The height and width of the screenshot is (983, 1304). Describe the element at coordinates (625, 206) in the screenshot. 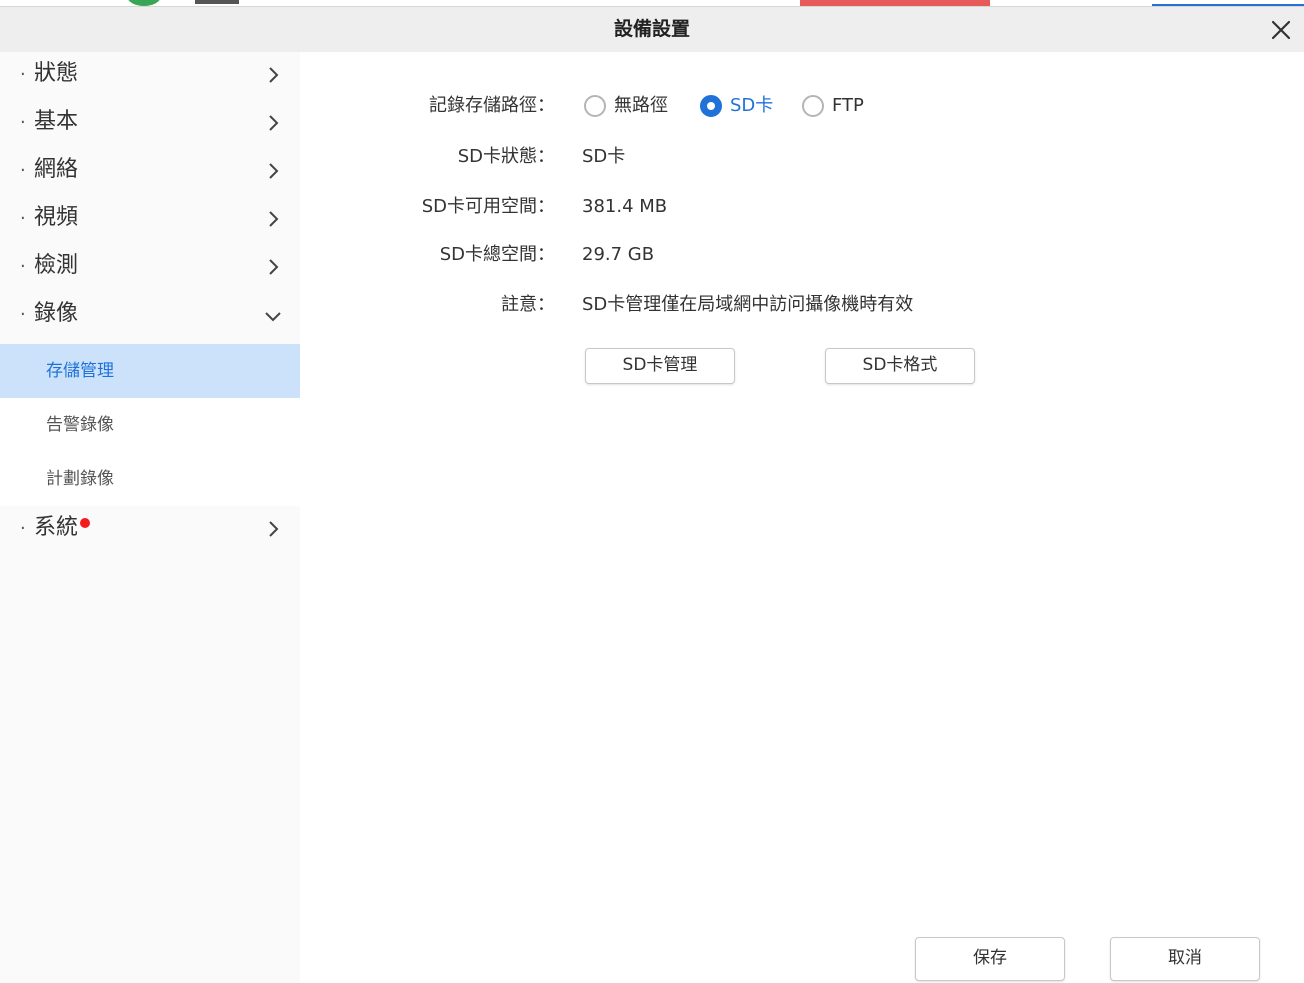

I see `sd-free-space-value: 381.4 MB` at that location.